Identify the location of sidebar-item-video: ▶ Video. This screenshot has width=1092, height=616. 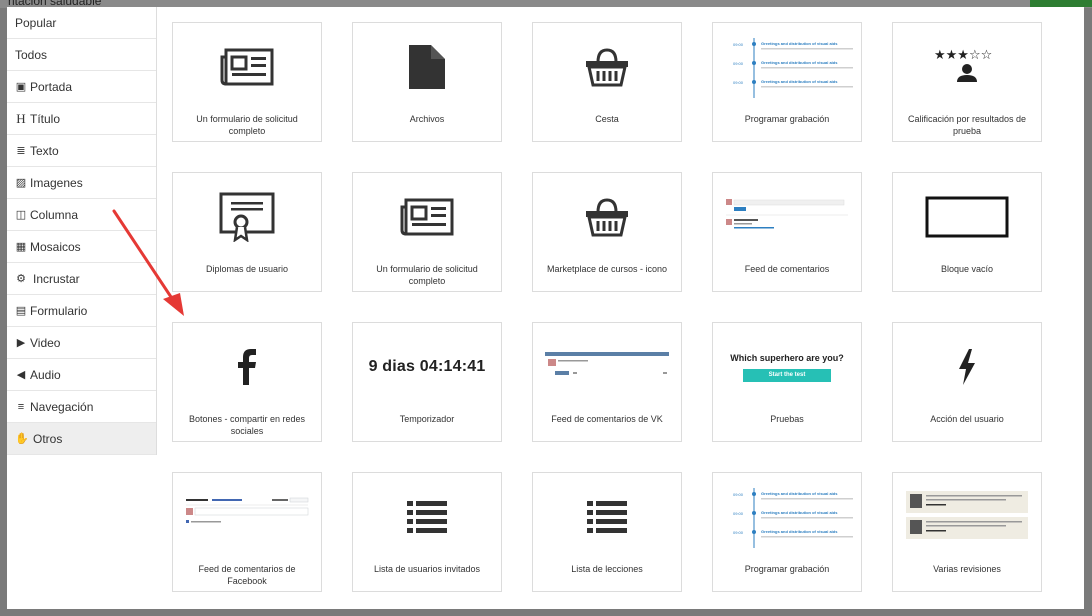
(81, 343).